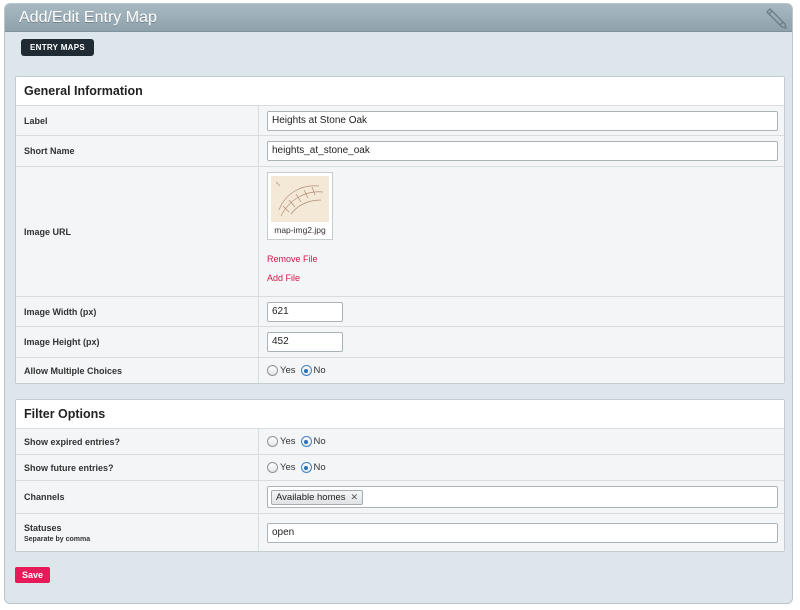 The image size is (800, 610). What do you see at coordinates (400, 442) in the screenshot?
I see `show-expired-row: Show expired entries? Yes No` at bounding box center [400, 442].